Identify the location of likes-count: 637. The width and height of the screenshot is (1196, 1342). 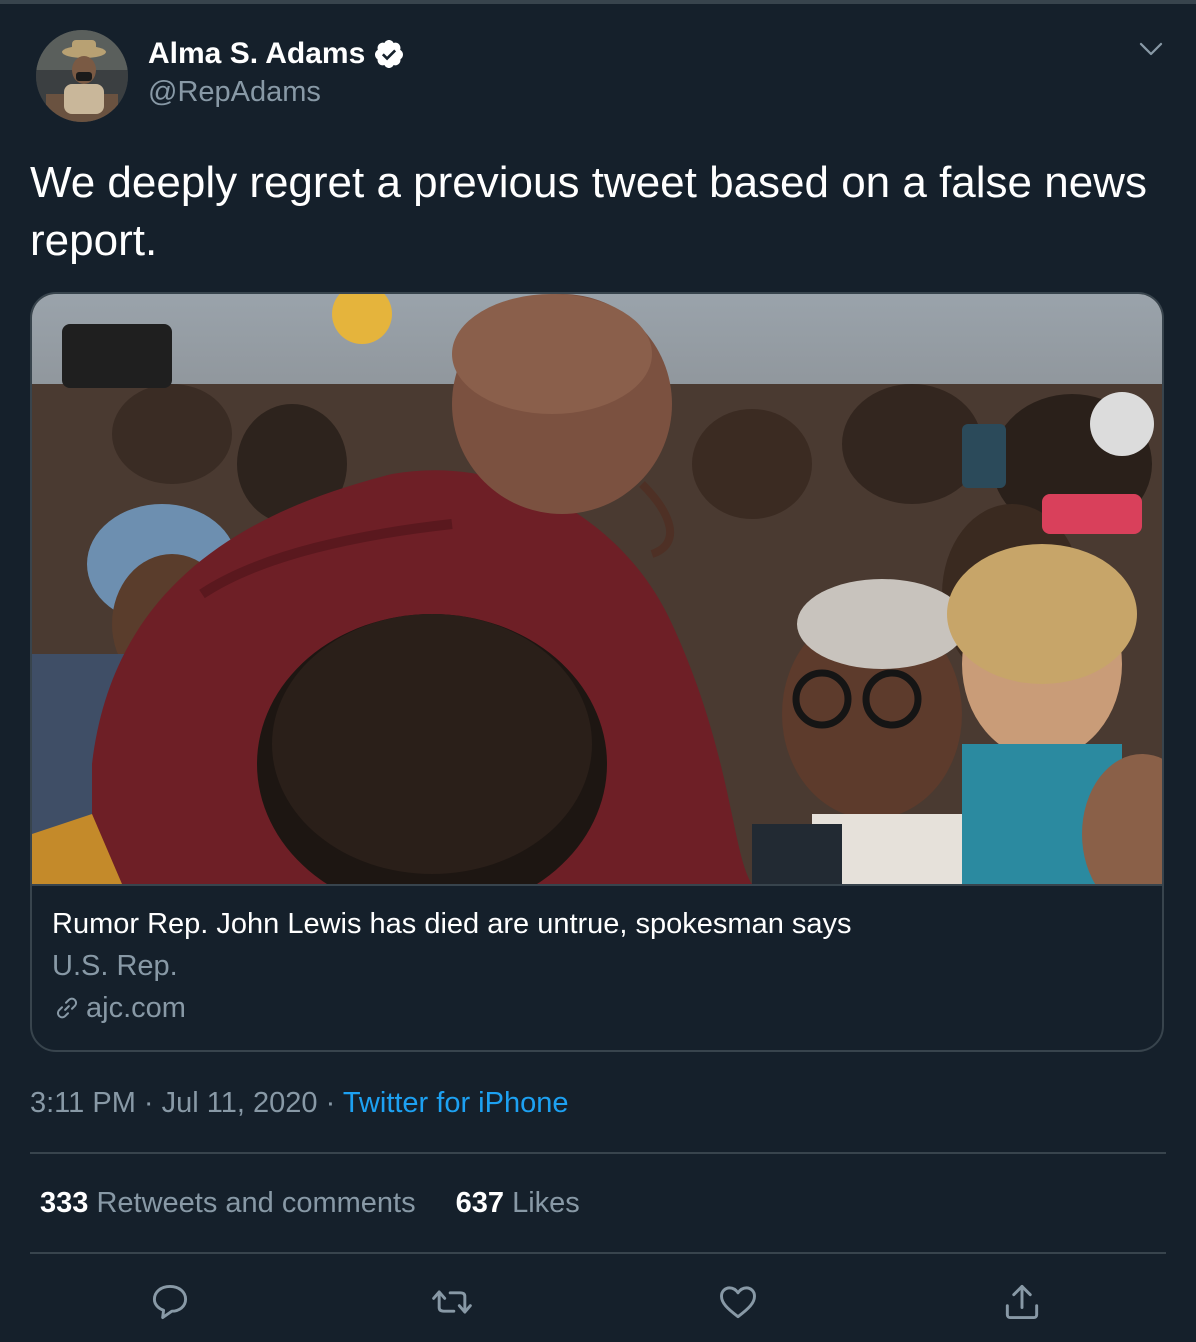
(479, 1203).